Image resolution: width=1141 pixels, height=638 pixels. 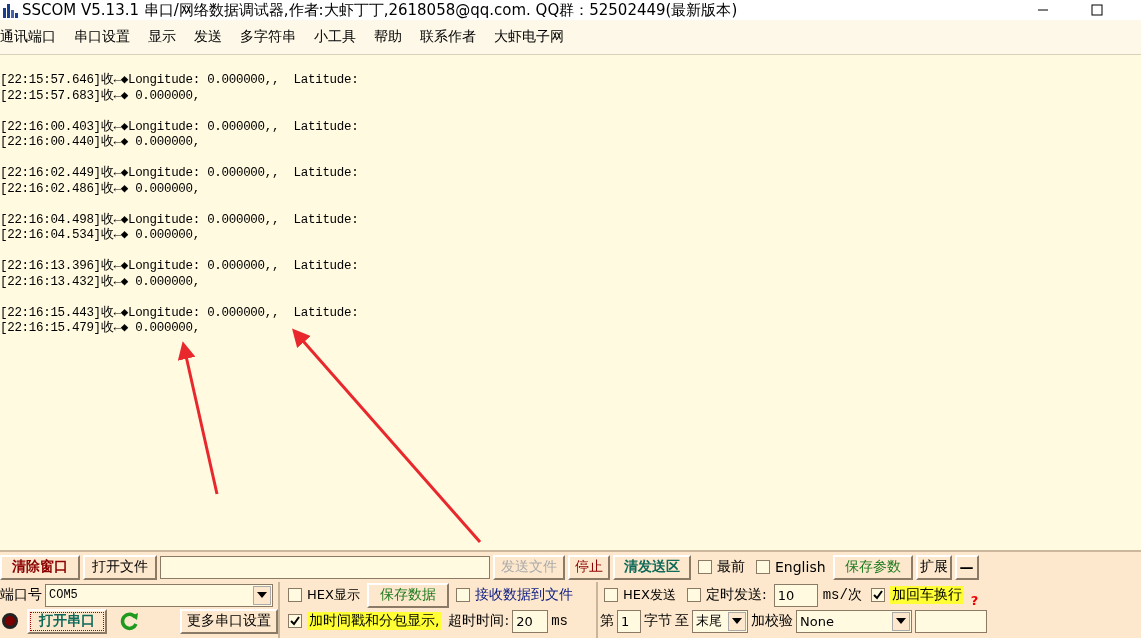 I want to click on menu-item: 小工具, so click(x=339, y=37).